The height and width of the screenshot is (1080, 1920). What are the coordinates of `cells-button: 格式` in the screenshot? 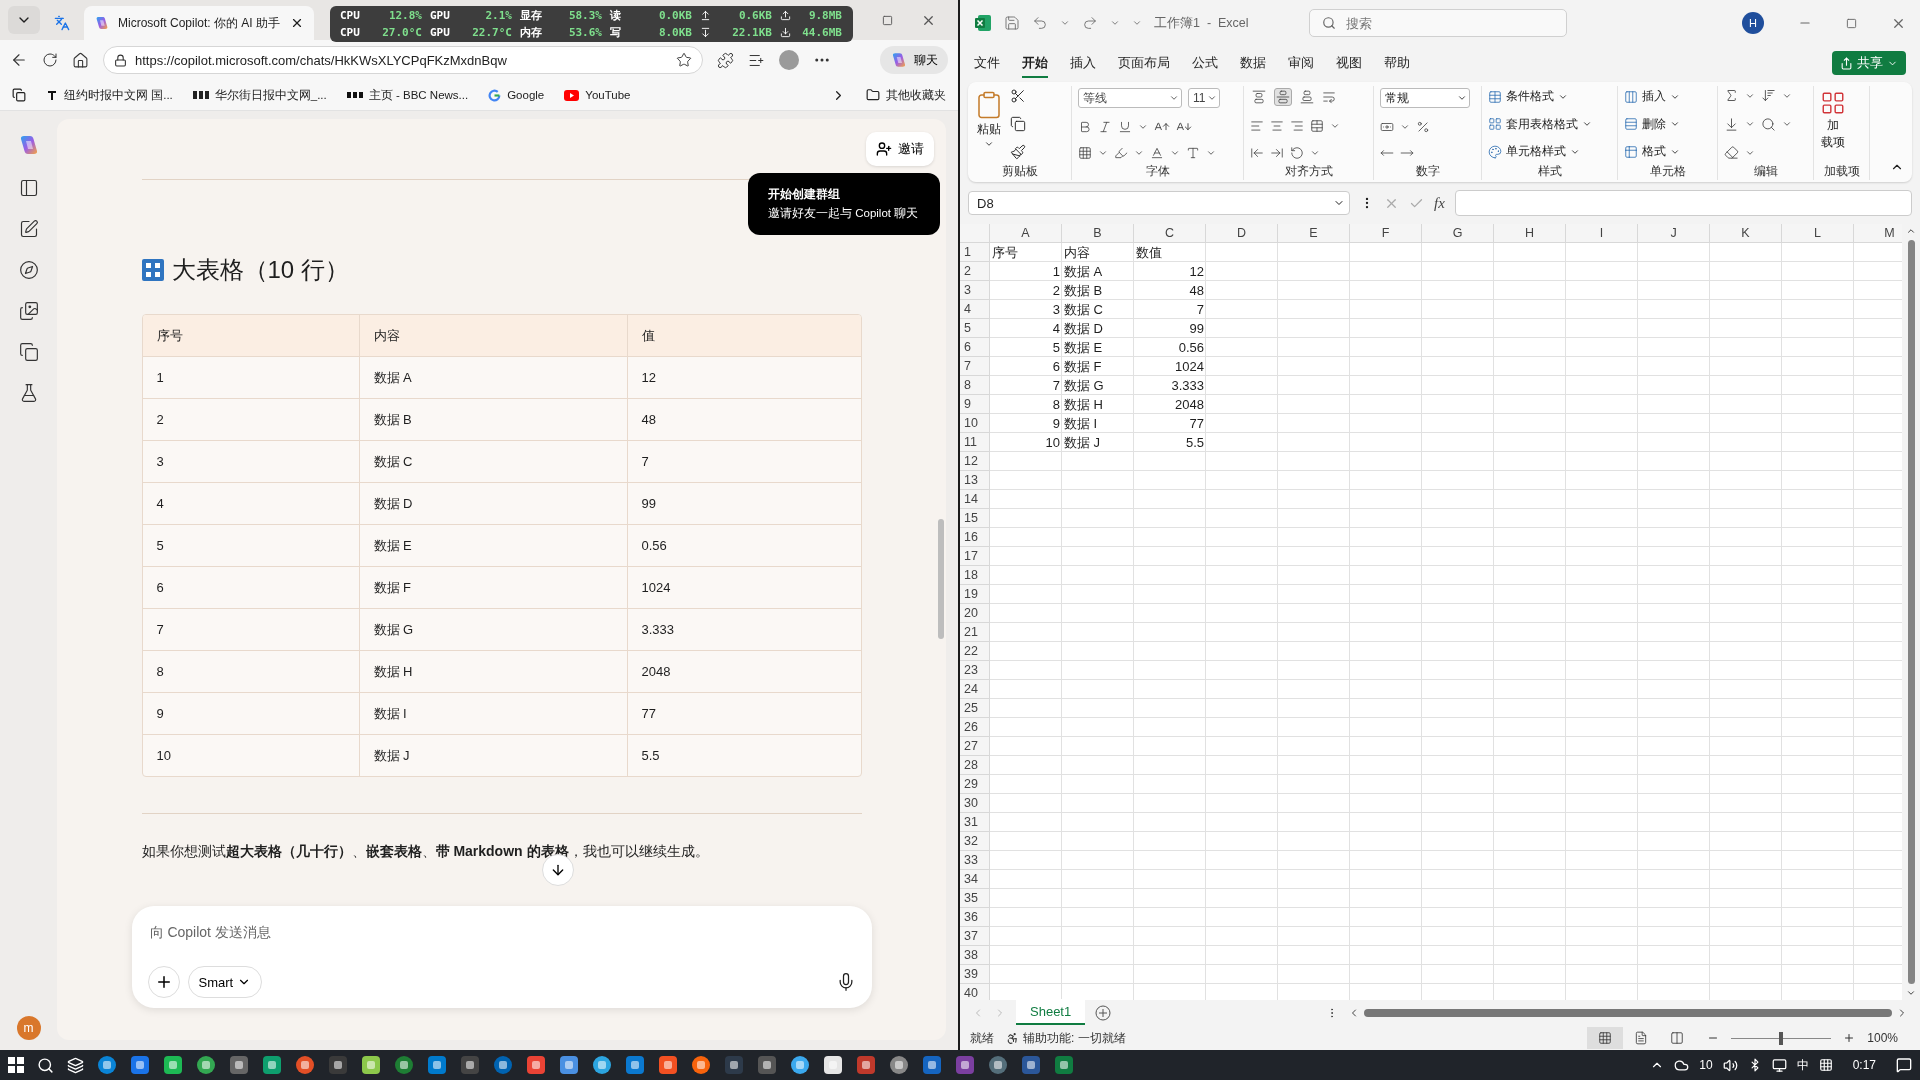 It's located at (1652, 151).